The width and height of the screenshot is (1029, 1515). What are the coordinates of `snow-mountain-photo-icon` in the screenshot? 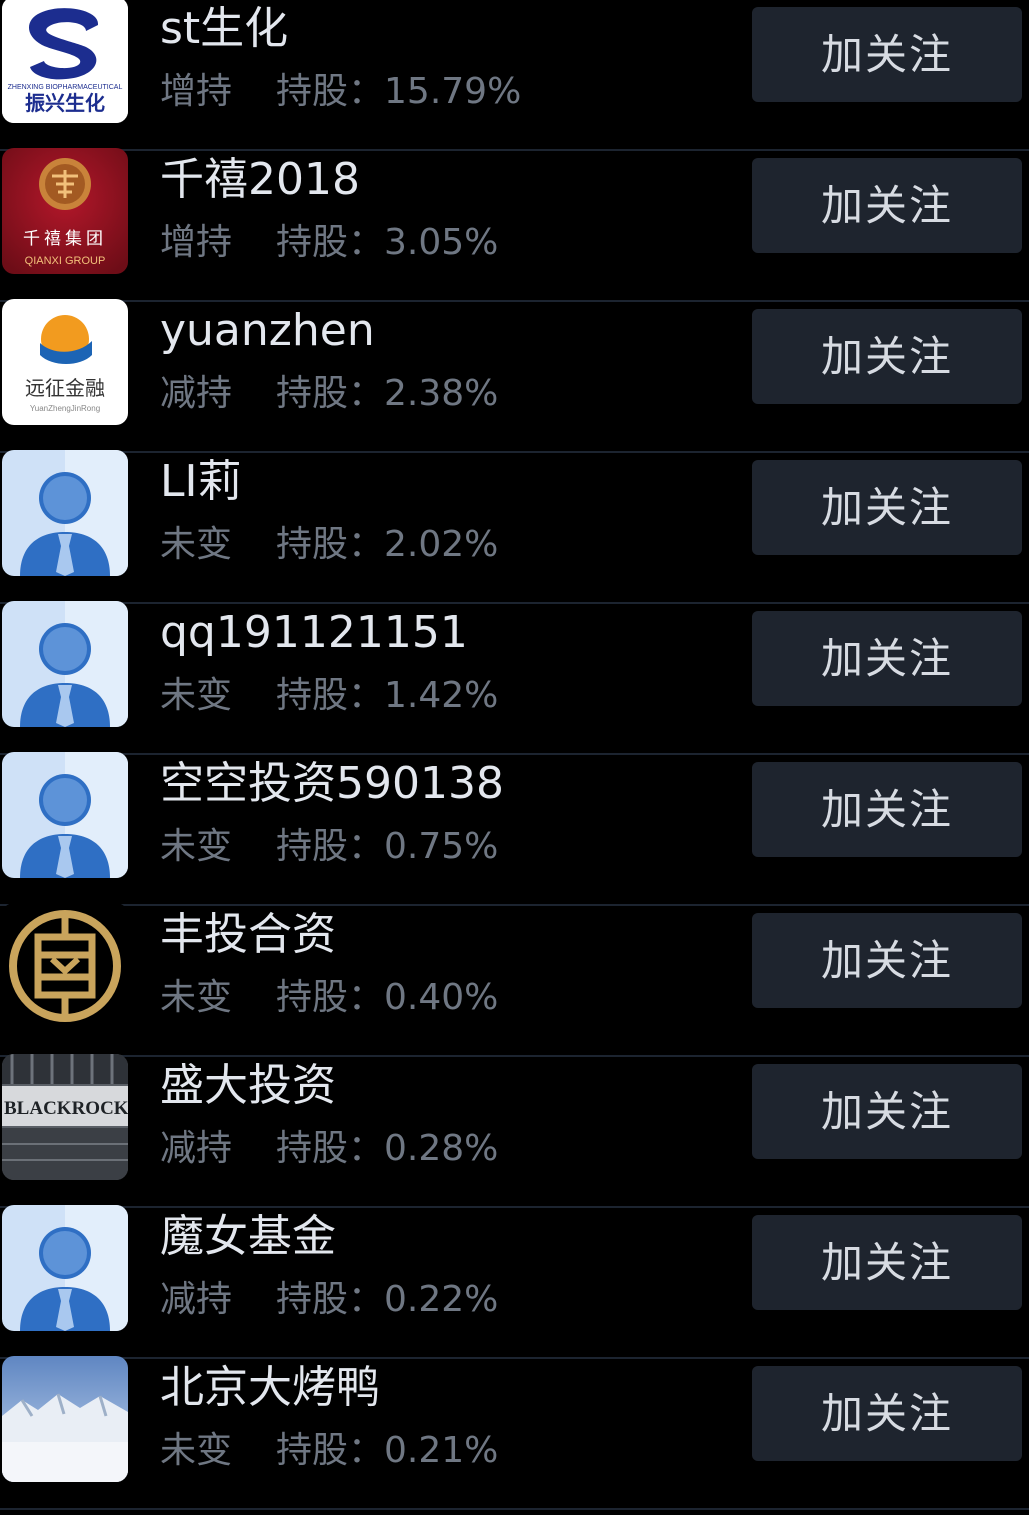 It's located at (65, 1419).